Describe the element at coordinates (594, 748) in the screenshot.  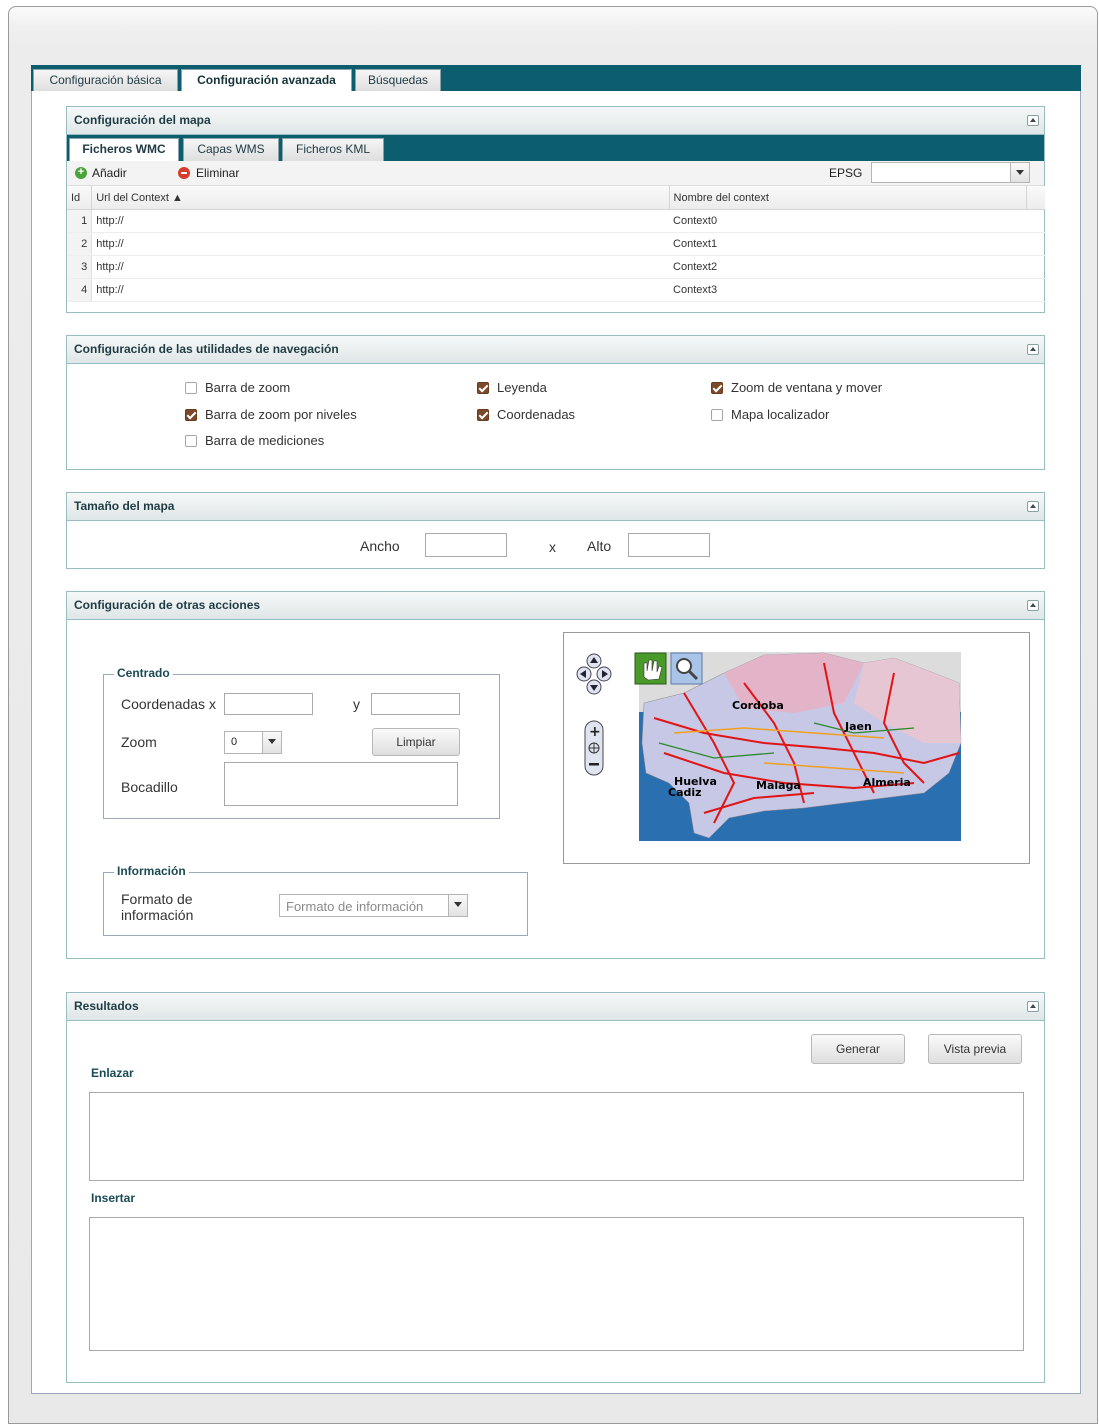
I see `zoom-control: +` at that location.